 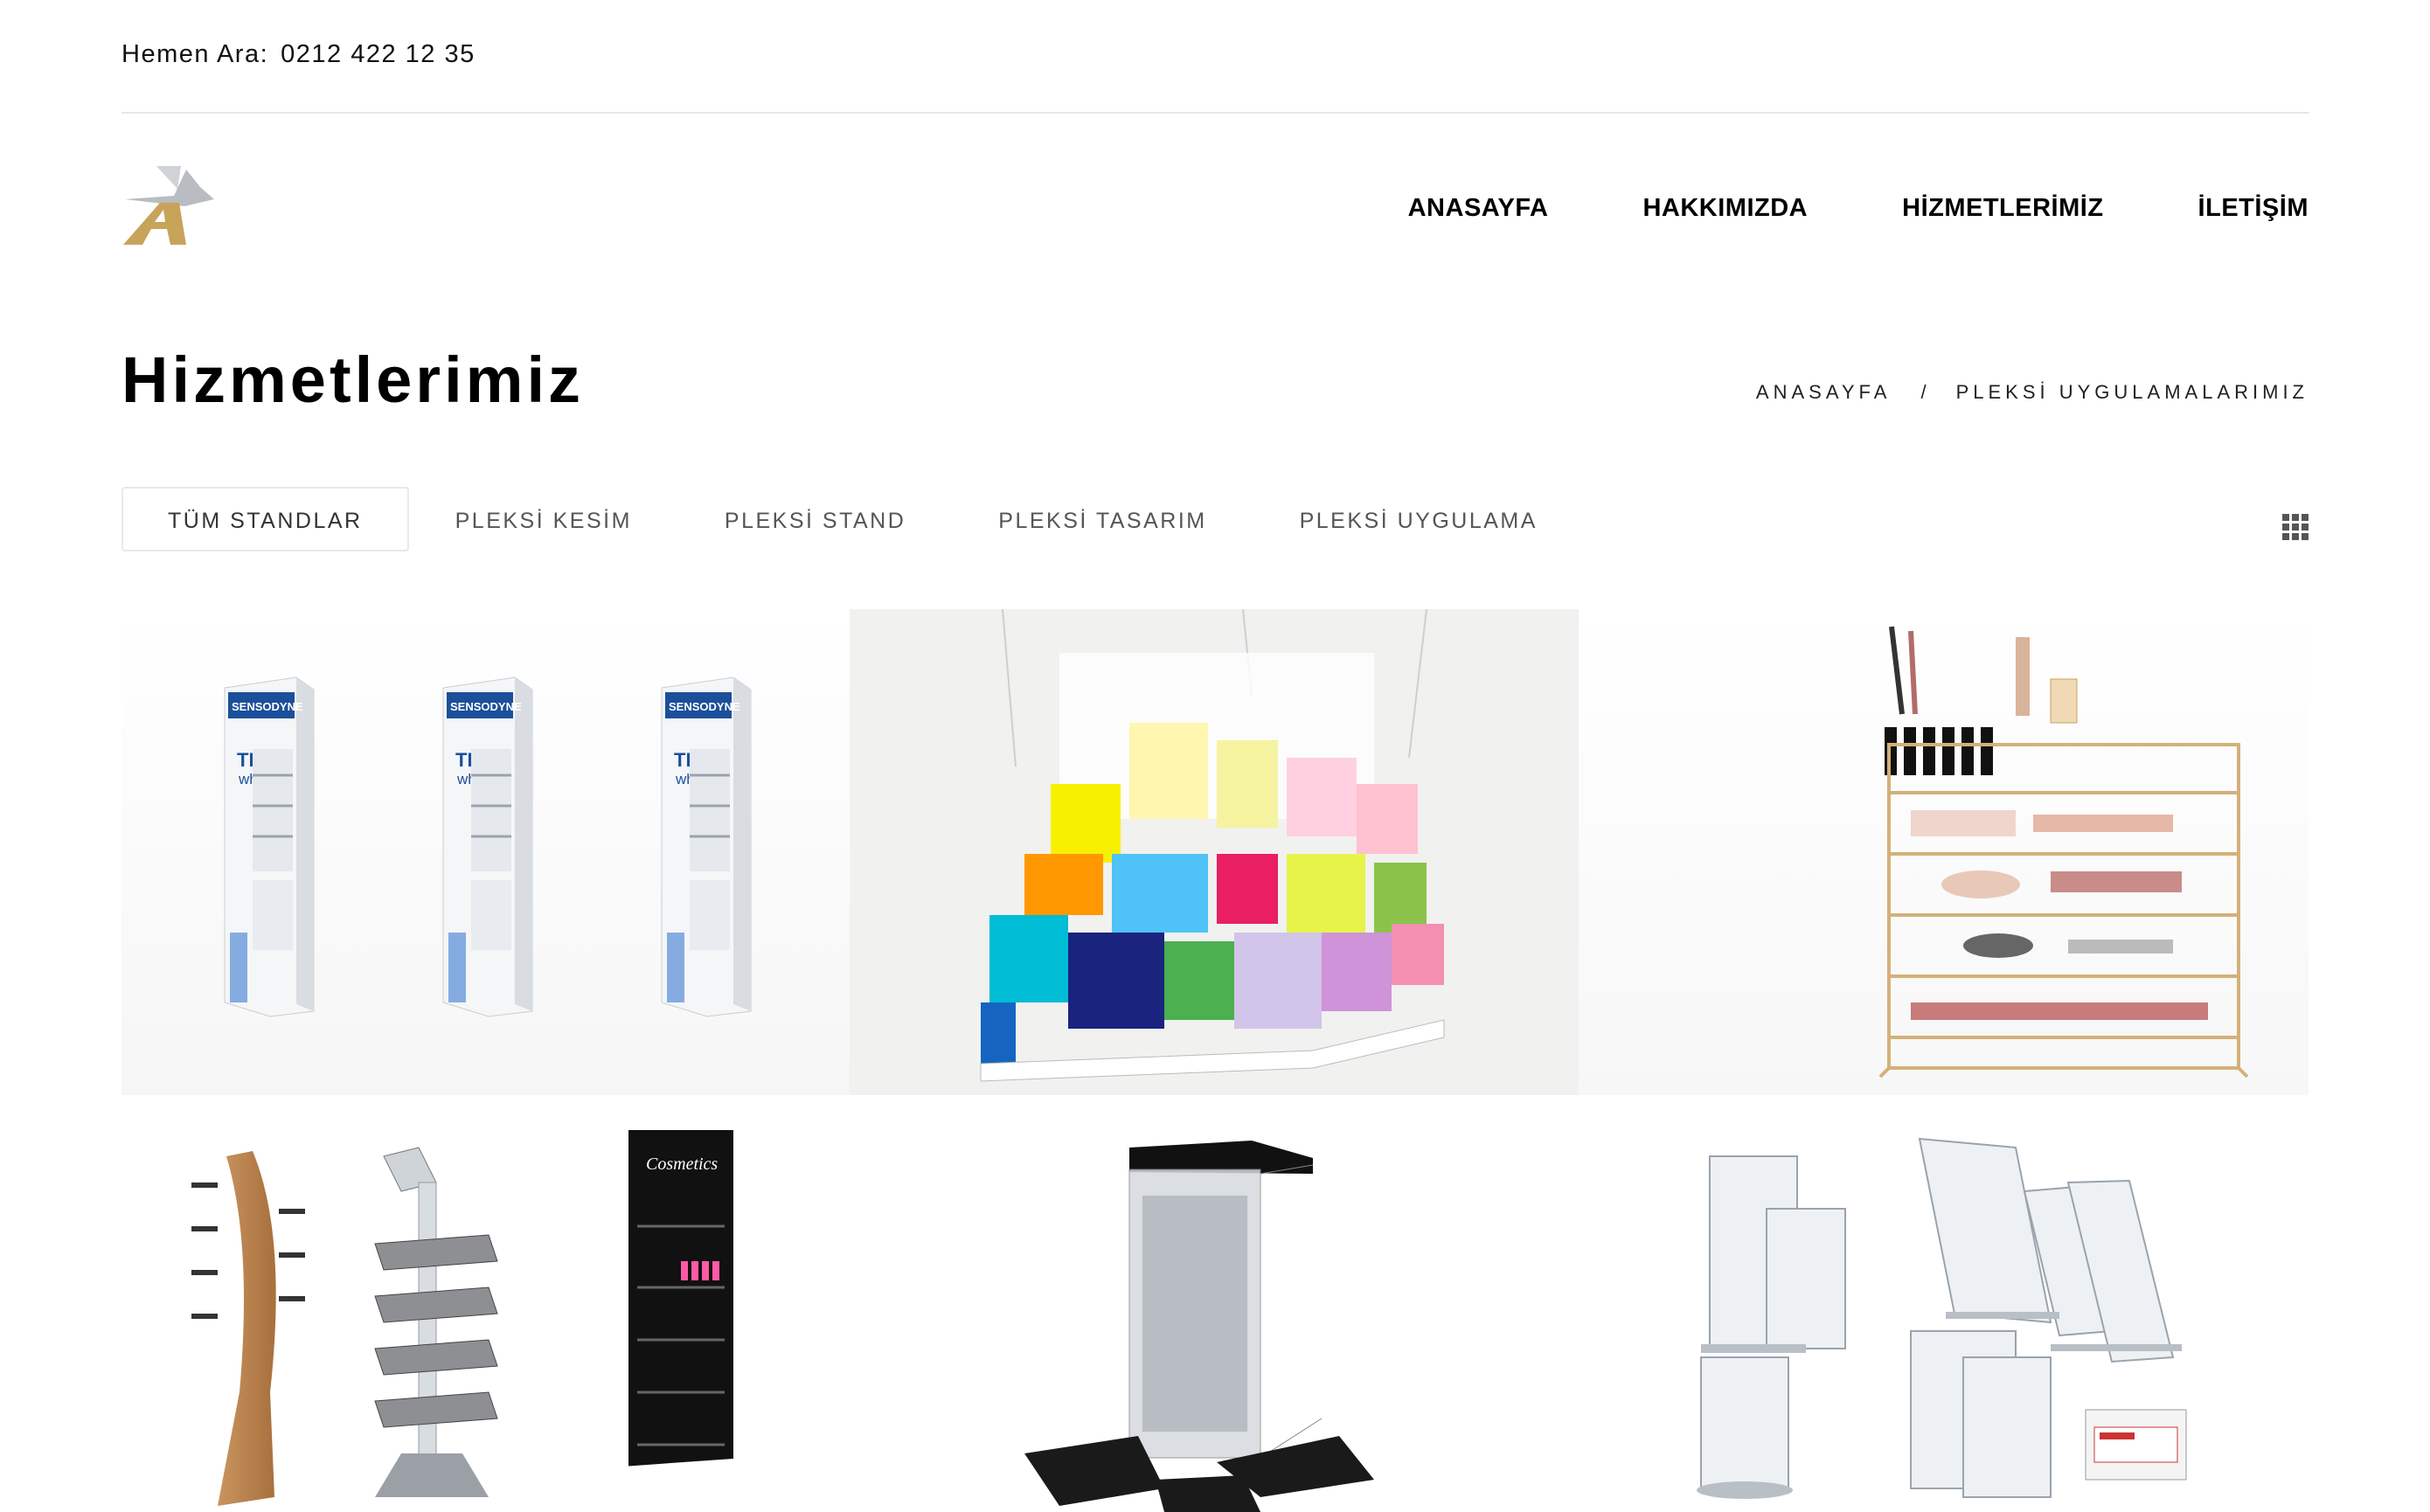 I want to click on gallery-item-sign-holders, so click(x=1943, y=1321).